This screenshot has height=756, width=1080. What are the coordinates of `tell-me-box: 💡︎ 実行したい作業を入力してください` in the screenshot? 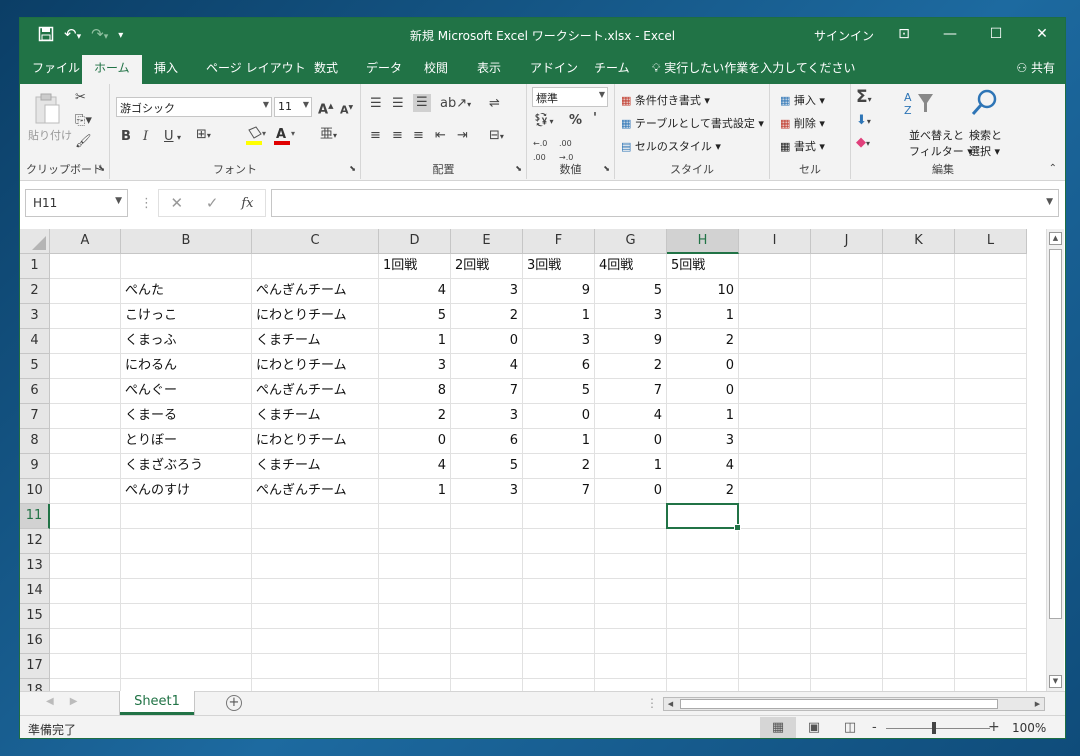 It's located at (754, 67).